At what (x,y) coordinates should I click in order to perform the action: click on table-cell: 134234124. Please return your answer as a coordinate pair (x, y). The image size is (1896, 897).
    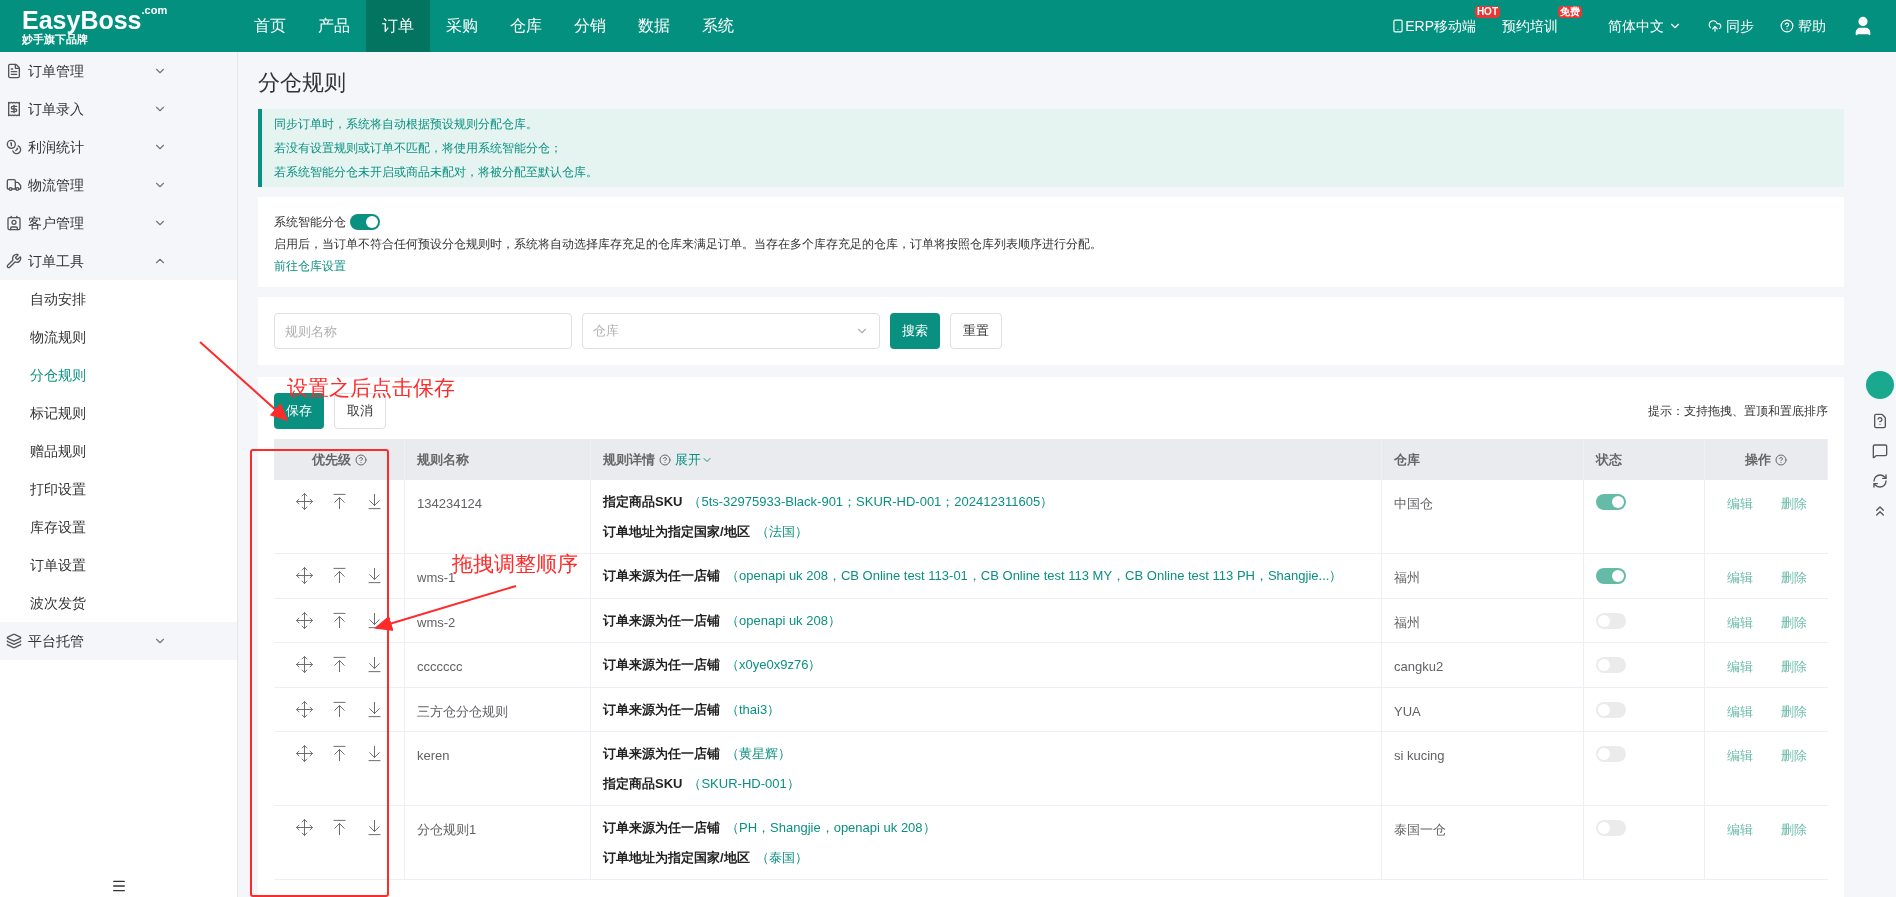
    Looking at the image, I should click on (450, 503).